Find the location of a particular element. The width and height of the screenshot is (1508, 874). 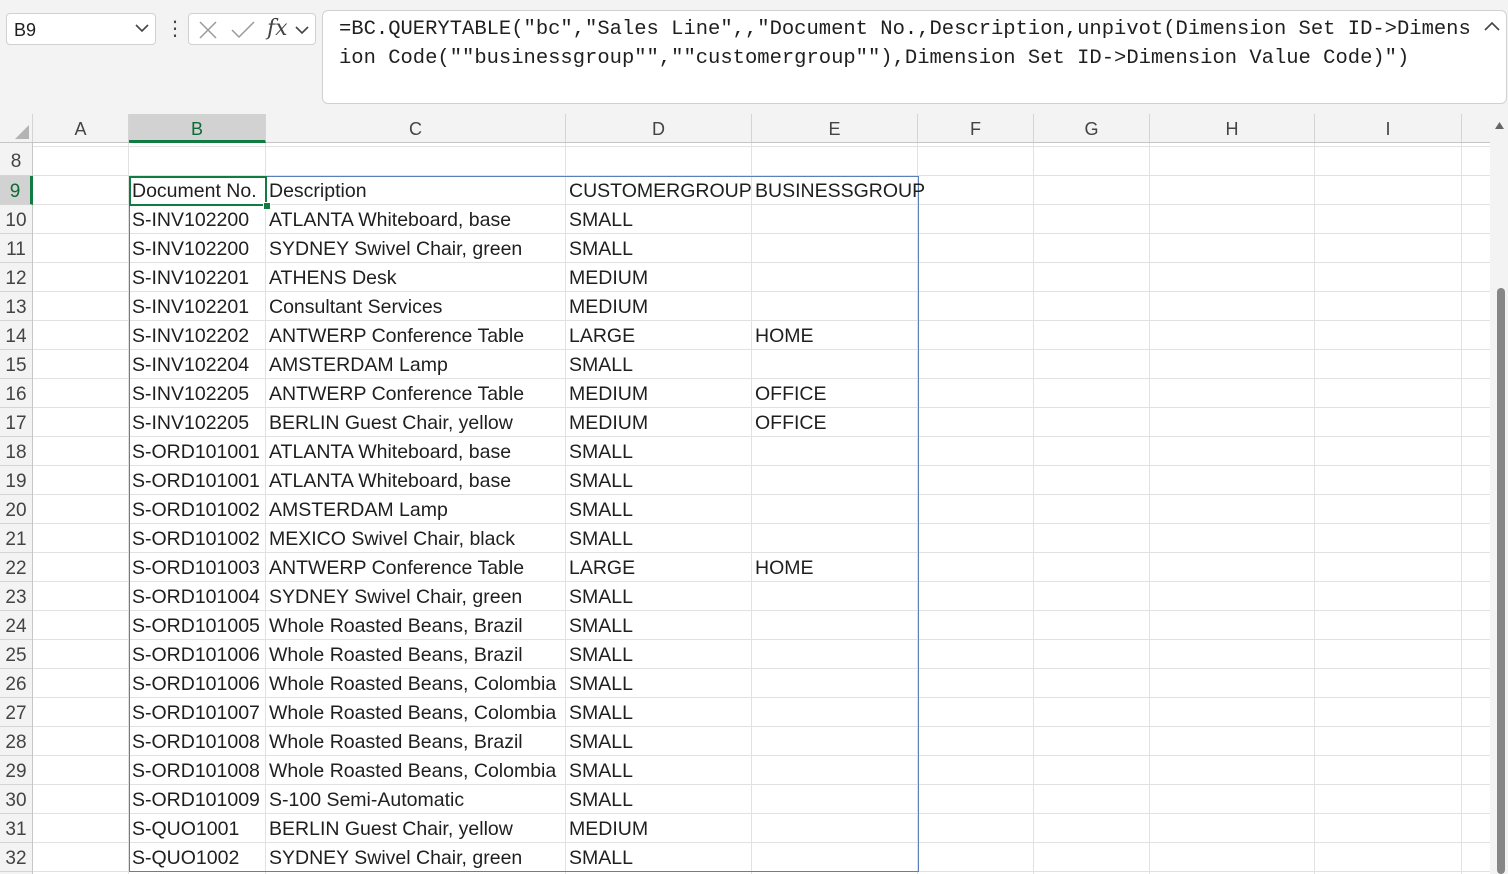

row-header-10: 10 is located at coordinates (16, 219).